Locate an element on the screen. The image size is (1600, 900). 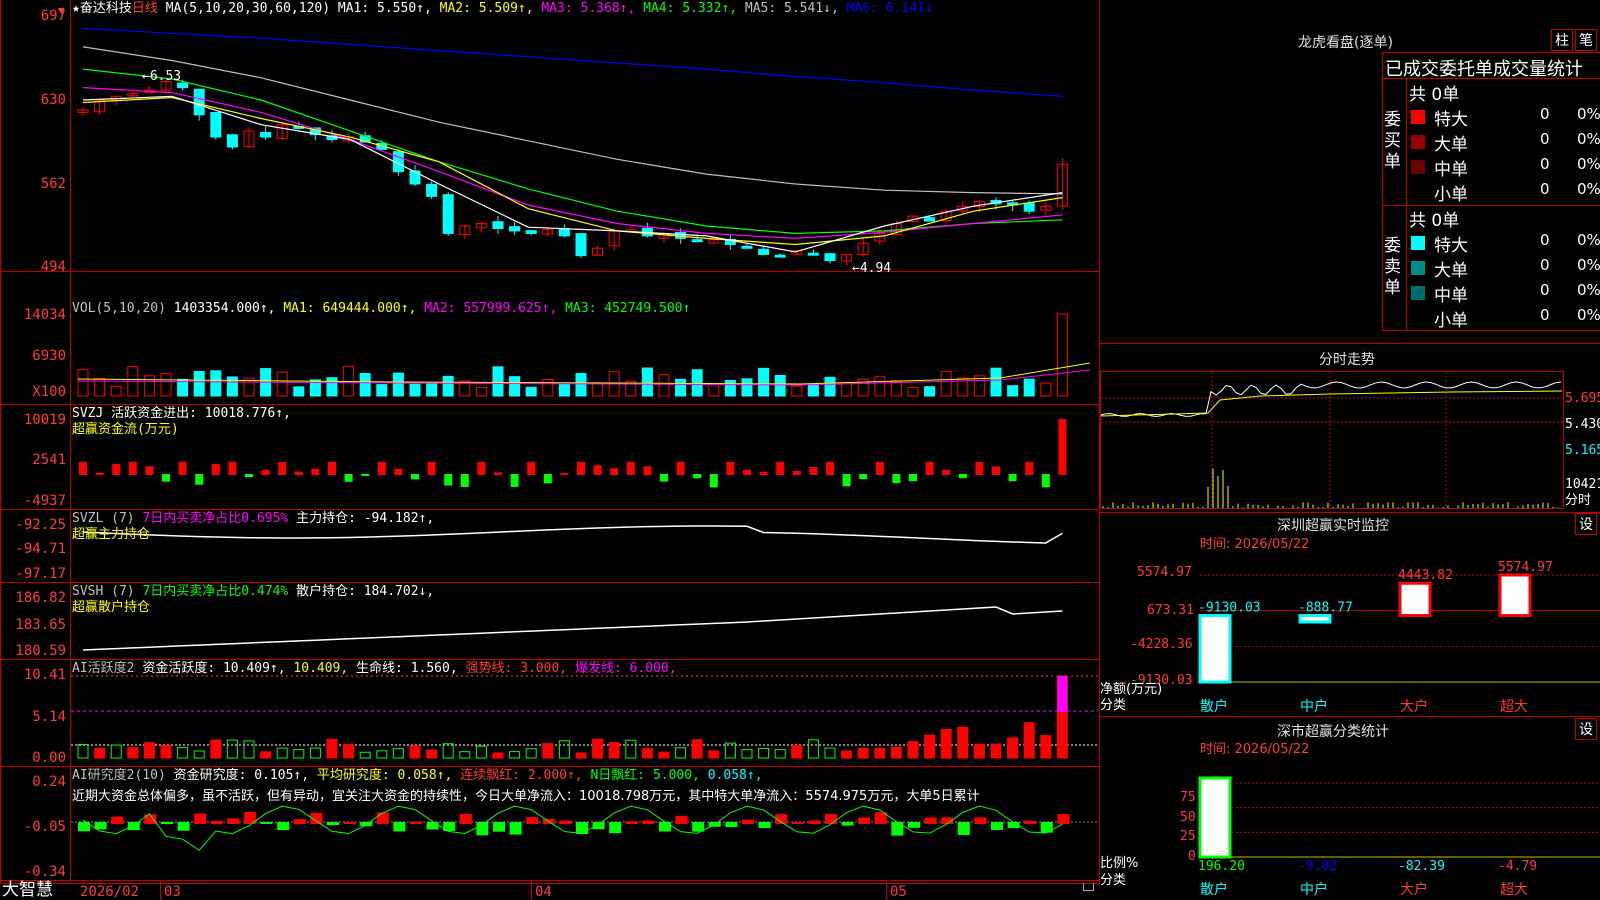
sz-stats-category-label: 大户 is located at coordinates (1414, 889).